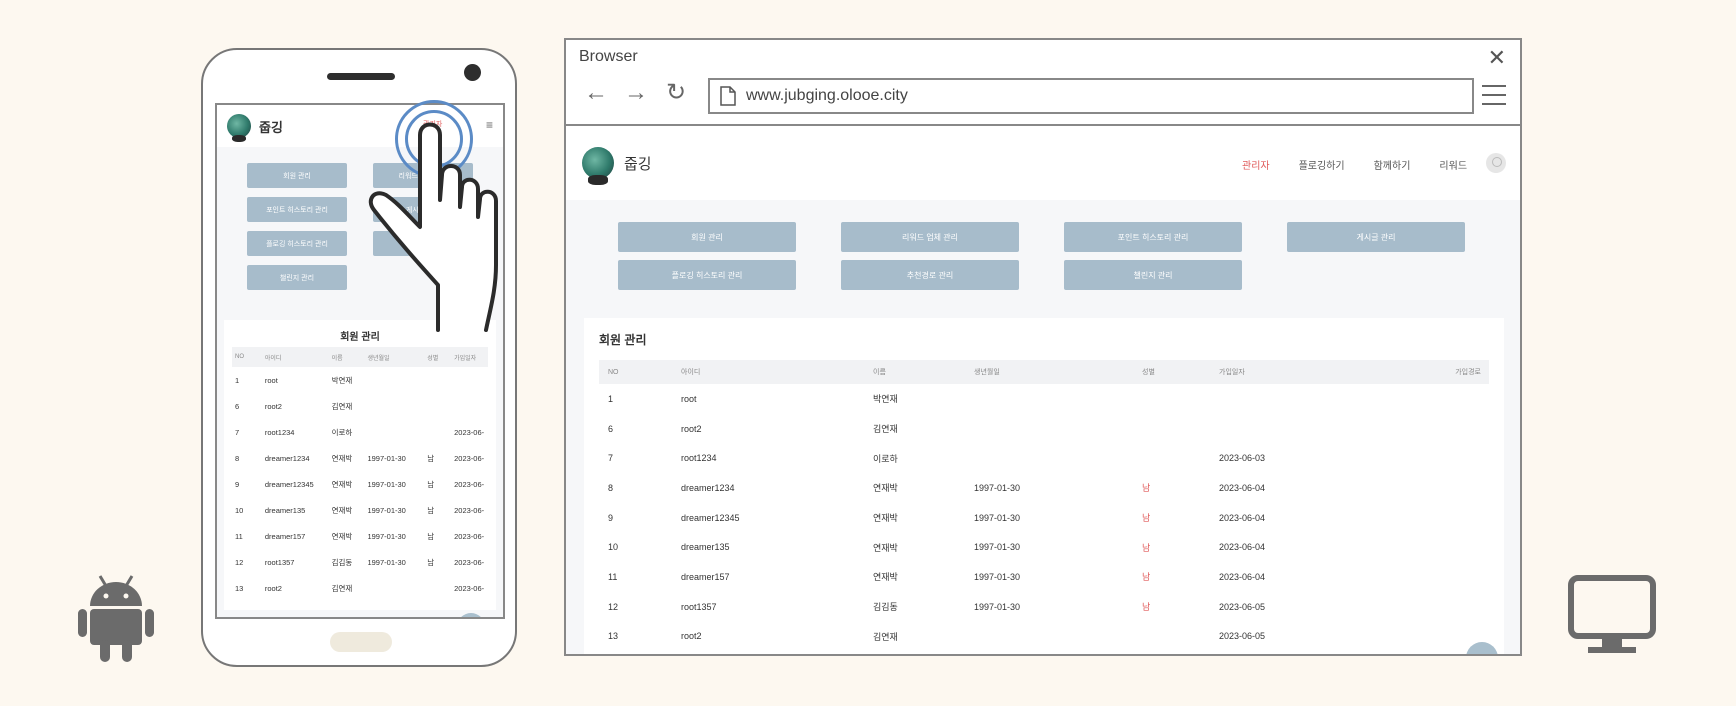  I want to click on back-arrow-icon: ←, so click(596, 93).